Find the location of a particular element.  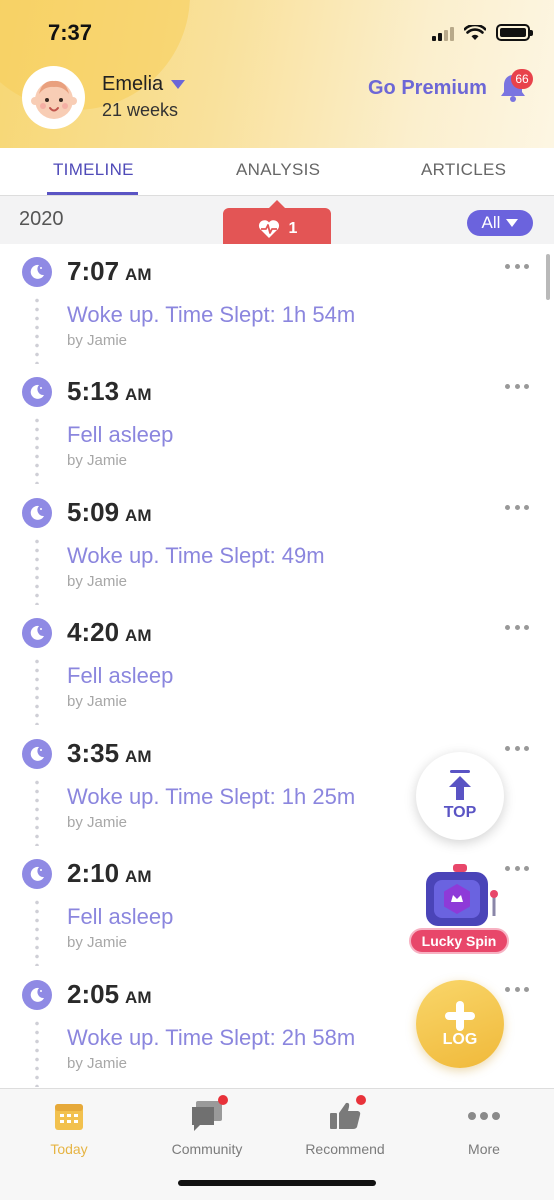

top-label: TOP is located at coordinates (460, 812).